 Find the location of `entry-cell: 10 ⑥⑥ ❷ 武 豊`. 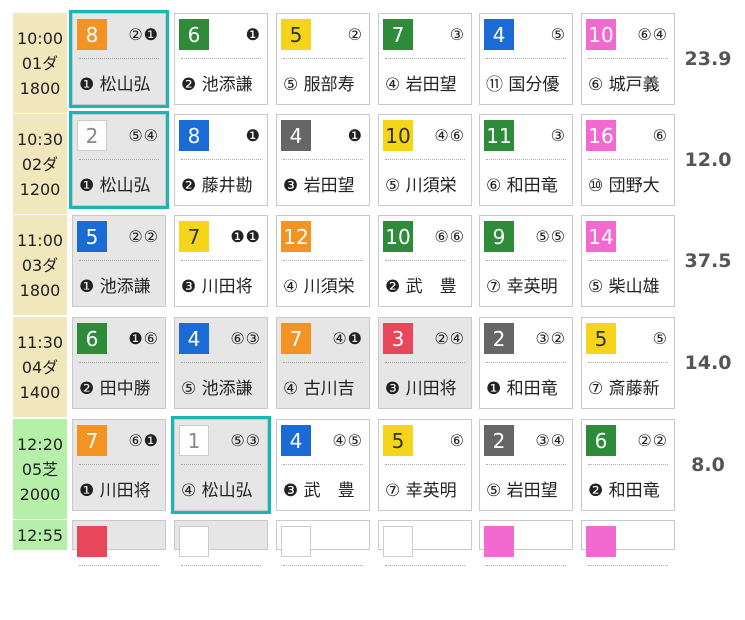

entry-cell: 10 ⑥⑥ ❷ 武 豊 is located at coordinates (425, 261).